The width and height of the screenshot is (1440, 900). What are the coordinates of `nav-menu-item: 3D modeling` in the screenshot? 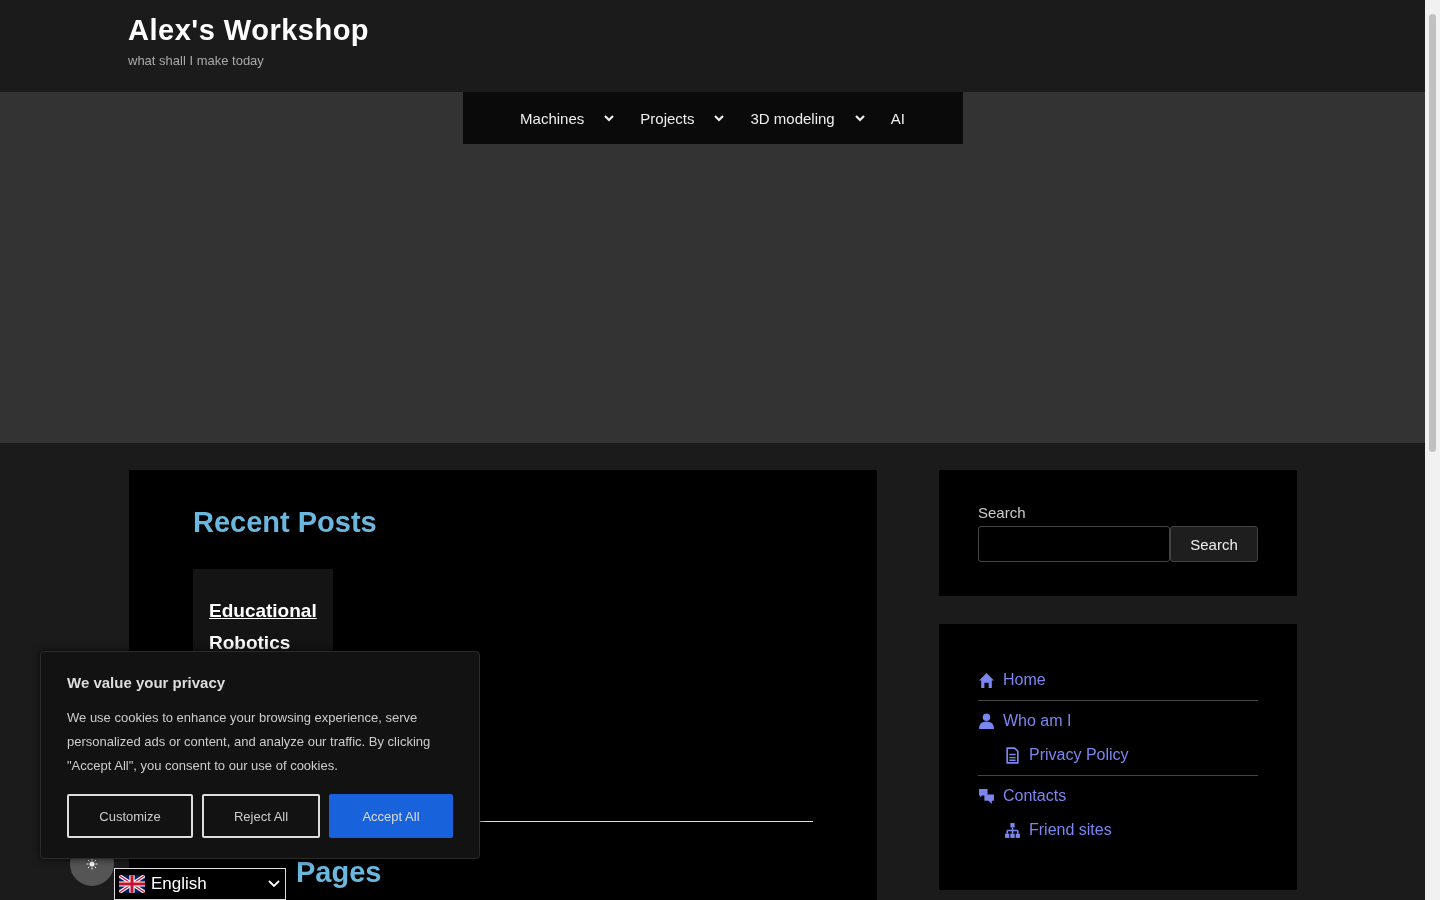 It's located at (807, 118).